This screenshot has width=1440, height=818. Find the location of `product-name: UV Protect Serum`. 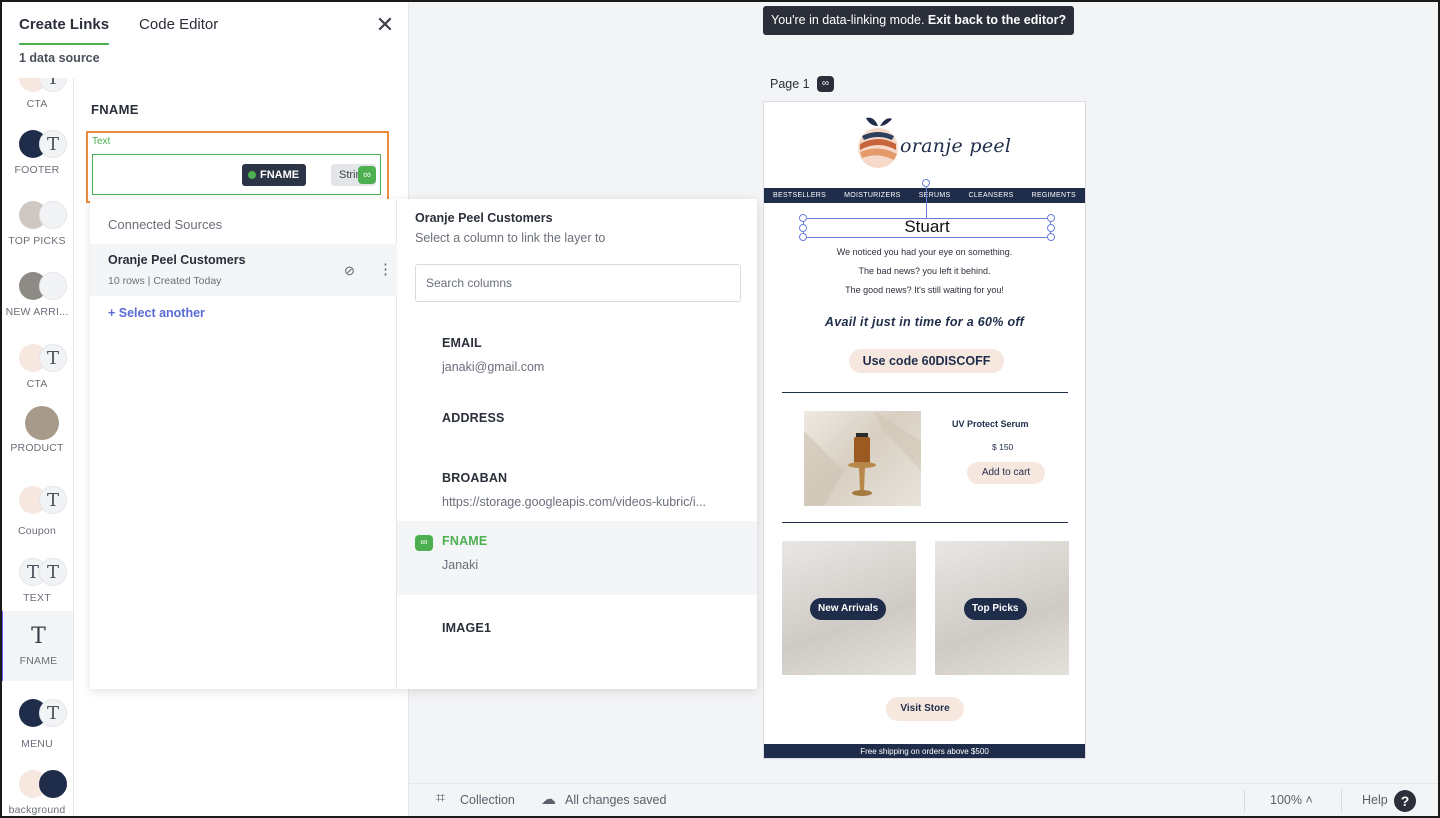

product-name: UV Protect Serum is located at coordinates (990, 424).